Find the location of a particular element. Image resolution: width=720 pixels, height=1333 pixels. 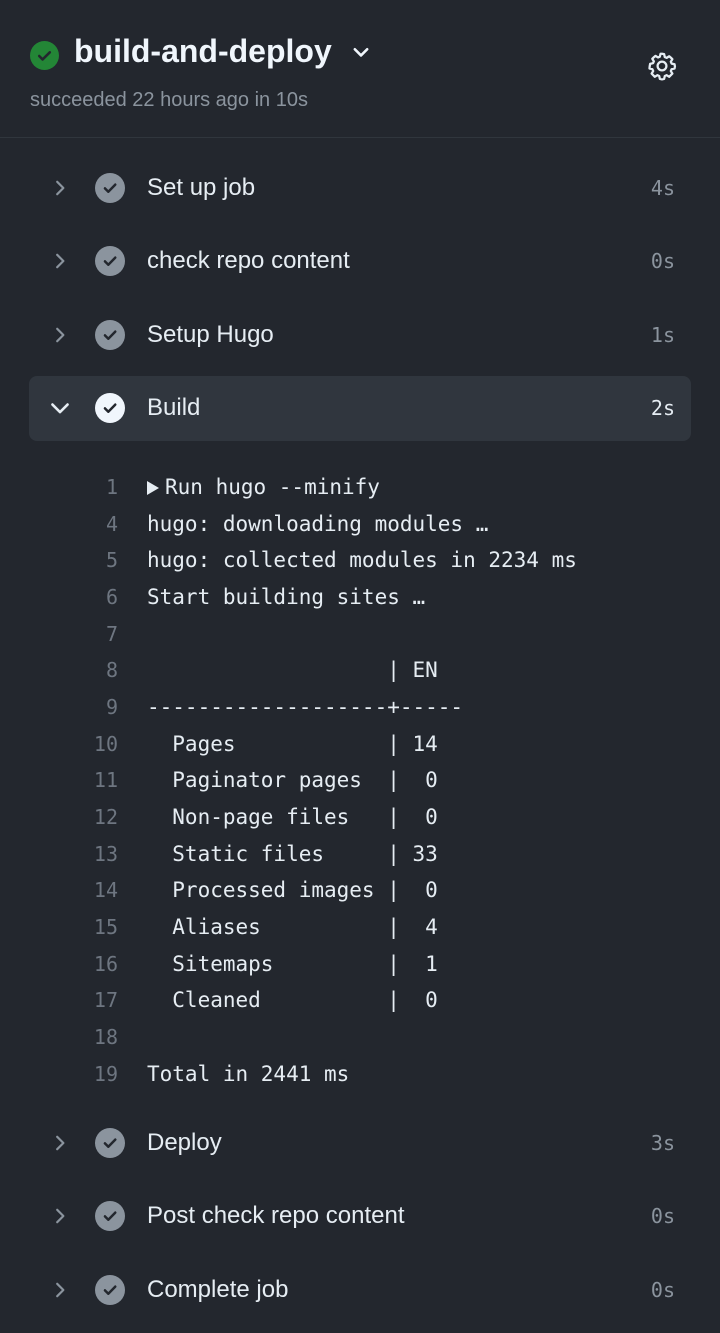

log-line: 14 Processed images | 0 is located at coordinates (360, 890).